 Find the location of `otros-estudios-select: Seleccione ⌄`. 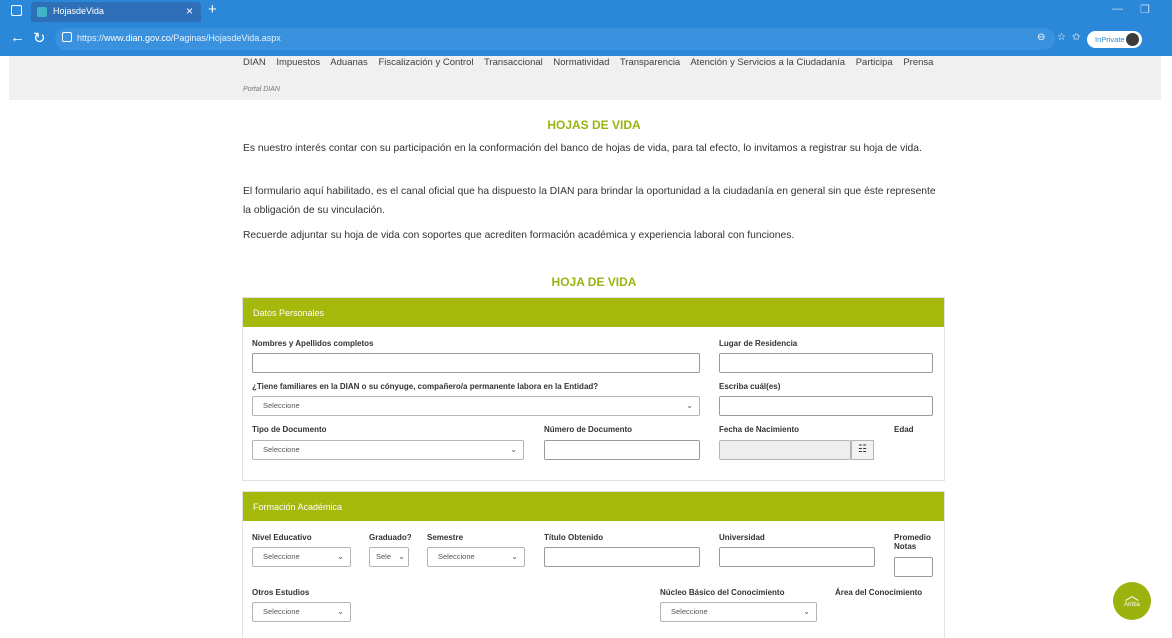

otros-estudios-select: Seleccione ⌄ is located at coordinates (301, 612).